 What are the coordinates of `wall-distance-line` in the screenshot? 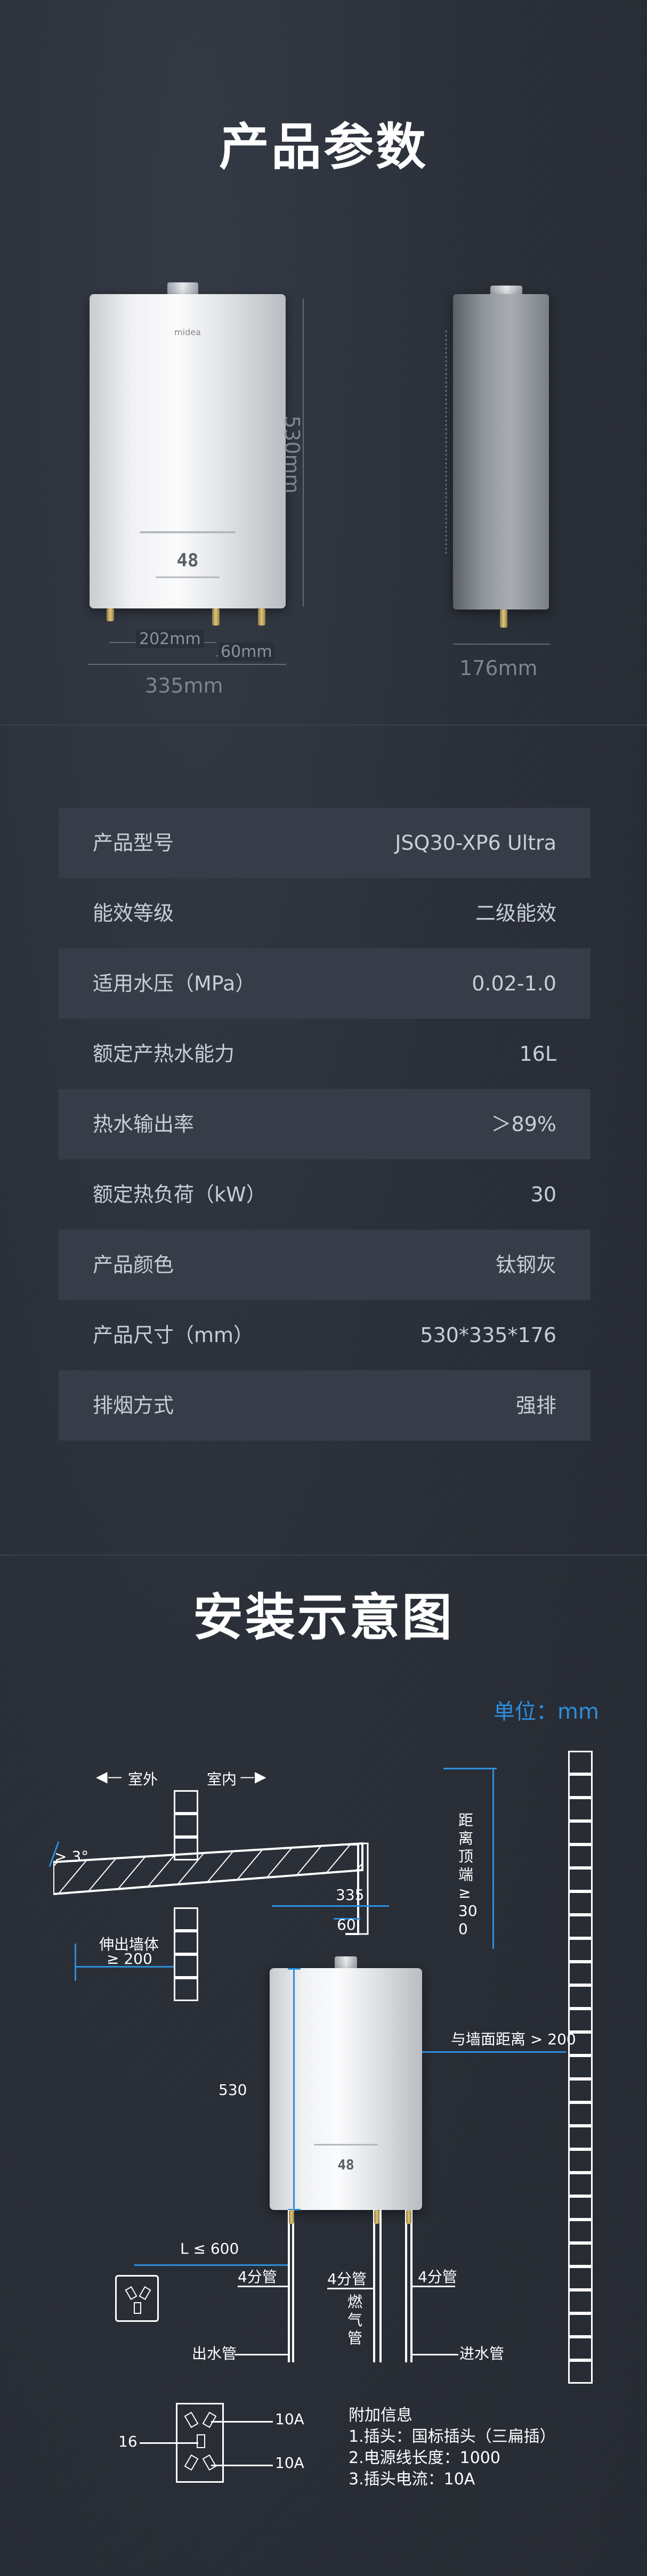 It's located at (494, 2052).